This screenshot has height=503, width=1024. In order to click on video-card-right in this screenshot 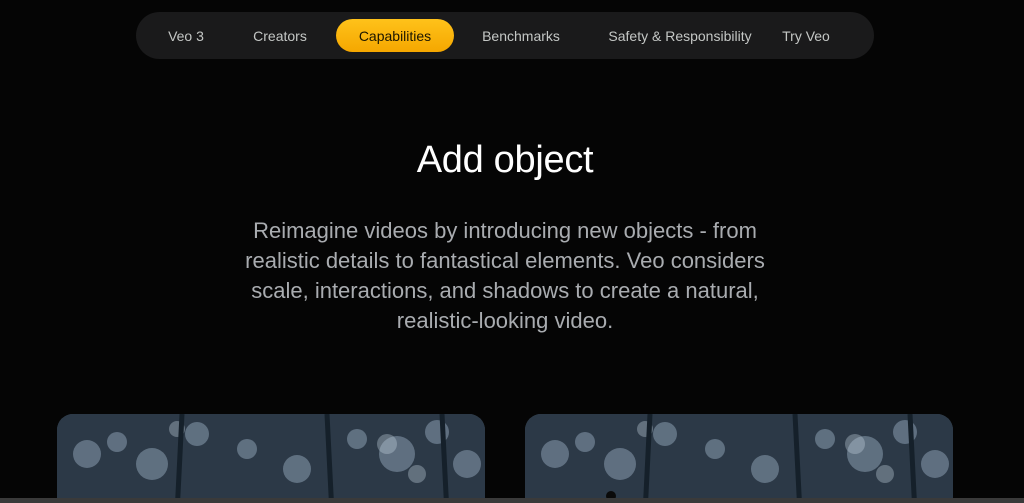, I will do `click(739, 458)`.